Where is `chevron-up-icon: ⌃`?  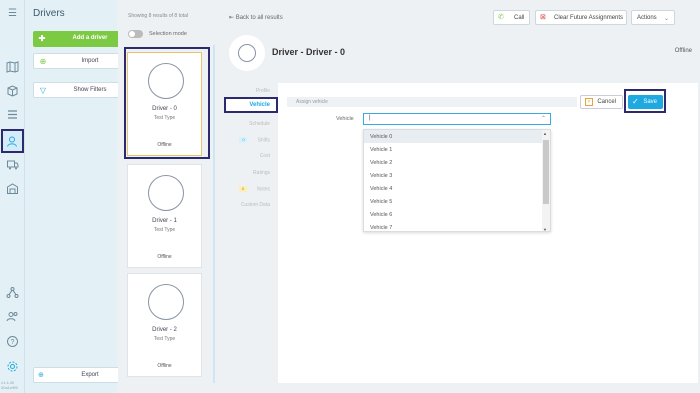 chevron-up-icon: ⌃ is located at coordinates (543, 119).